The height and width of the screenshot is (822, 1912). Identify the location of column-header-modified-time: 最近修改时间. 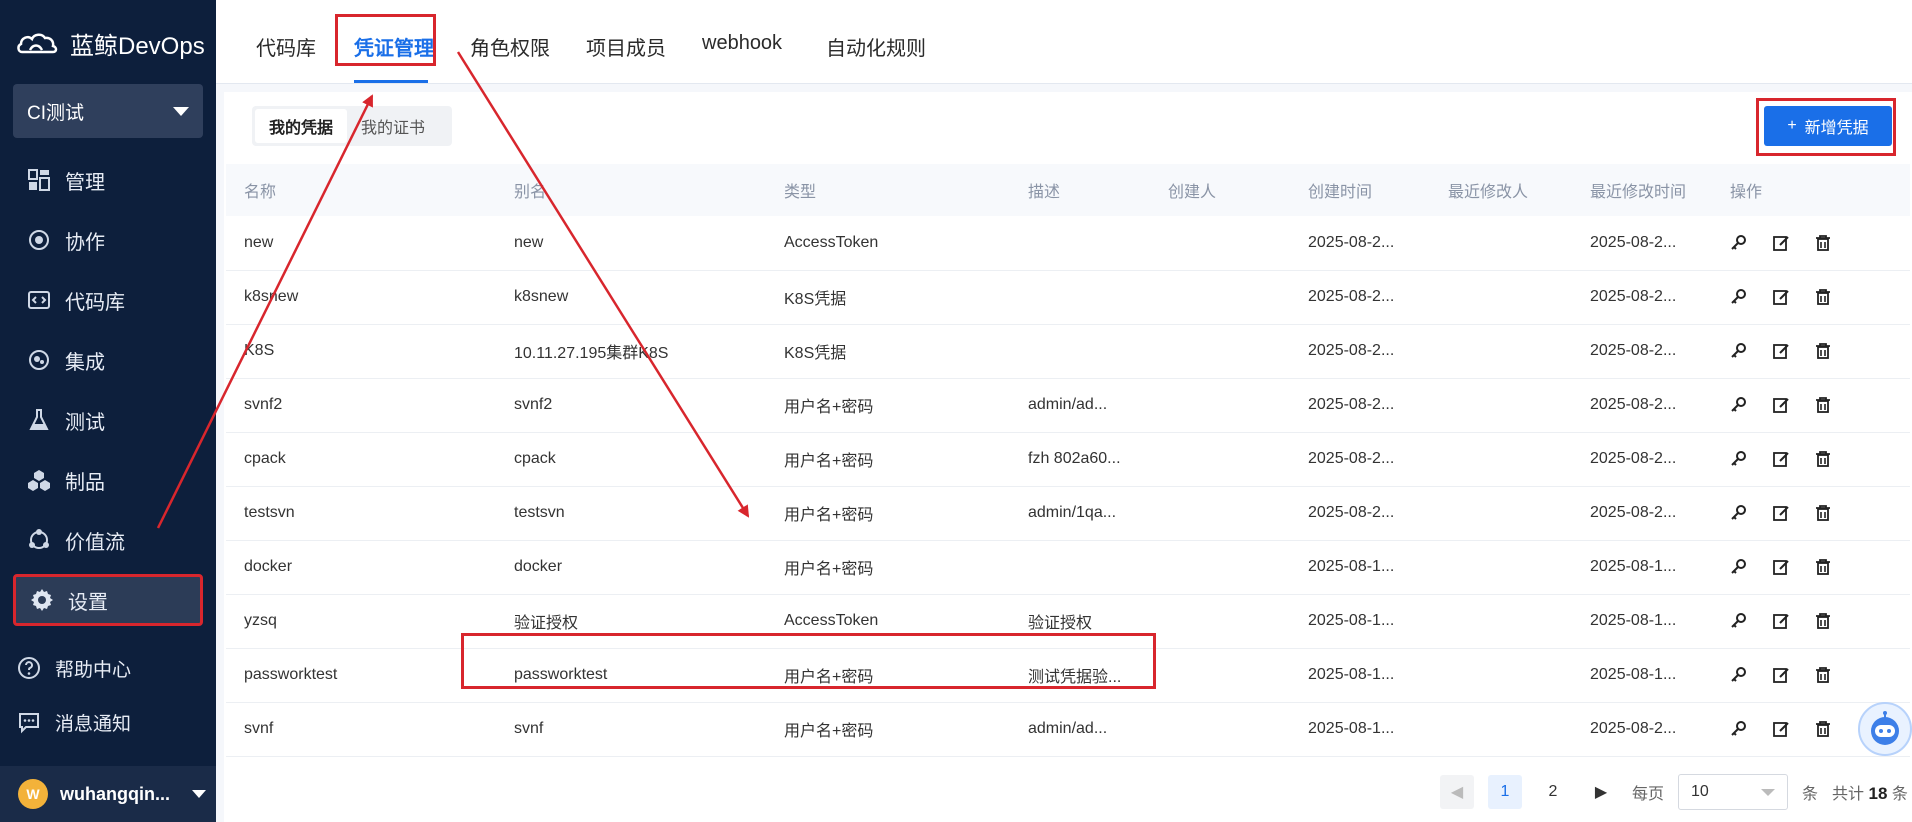
(1642, 190).